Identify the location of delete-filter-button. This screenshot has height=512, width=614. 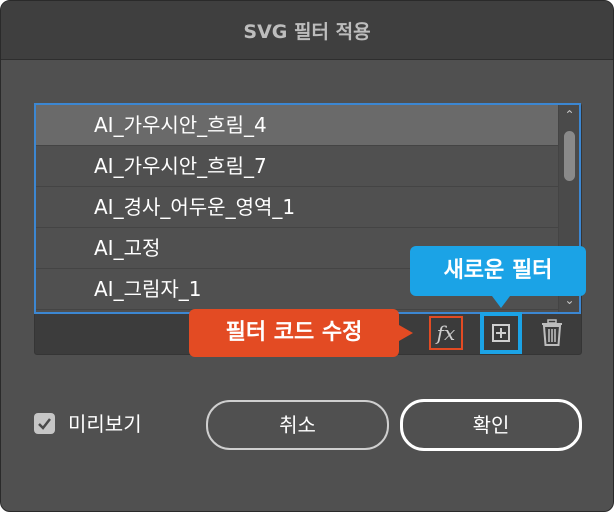
(552, 333).